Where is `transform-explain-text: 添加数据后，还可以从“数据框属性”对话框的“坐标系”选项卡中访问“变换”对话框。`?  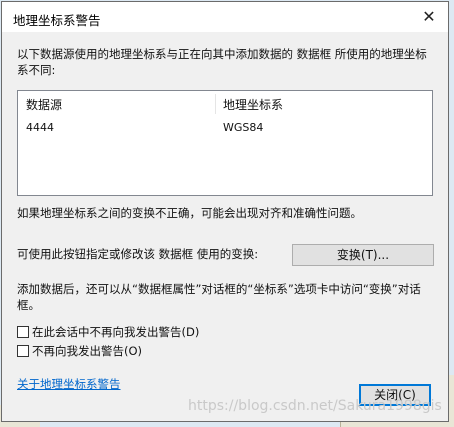 transform-explain-text: 添加数据后，还可以从“数据框属性”对话框的“坐标系”选项卡中访问“变换”对话框。 is located at coordinates (219, 297).